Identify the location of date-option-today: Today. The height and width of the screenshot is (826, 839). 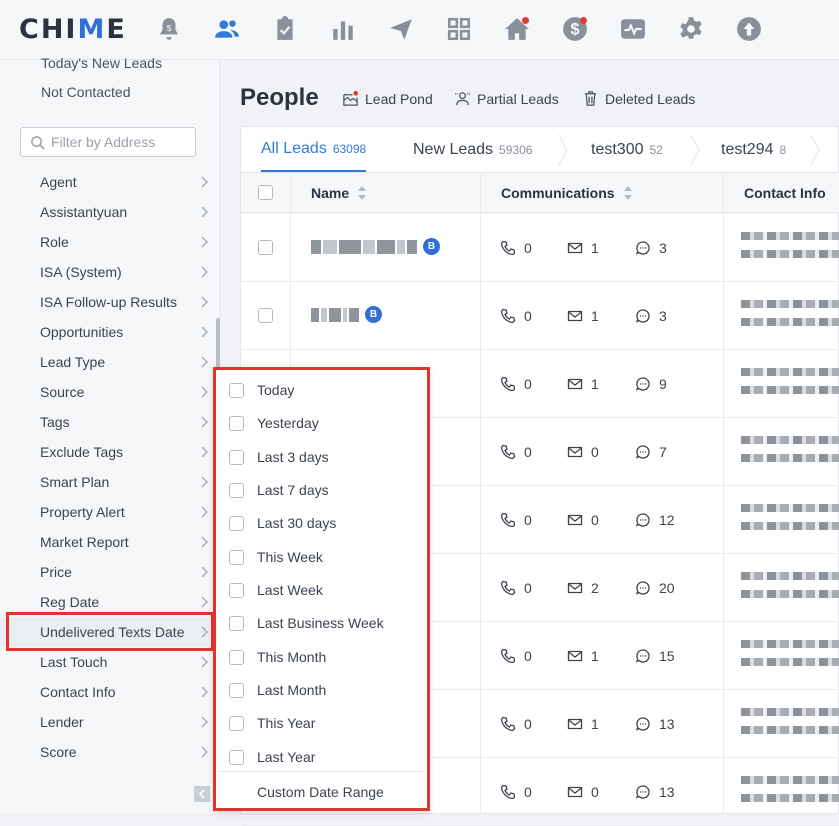
(321, 390).